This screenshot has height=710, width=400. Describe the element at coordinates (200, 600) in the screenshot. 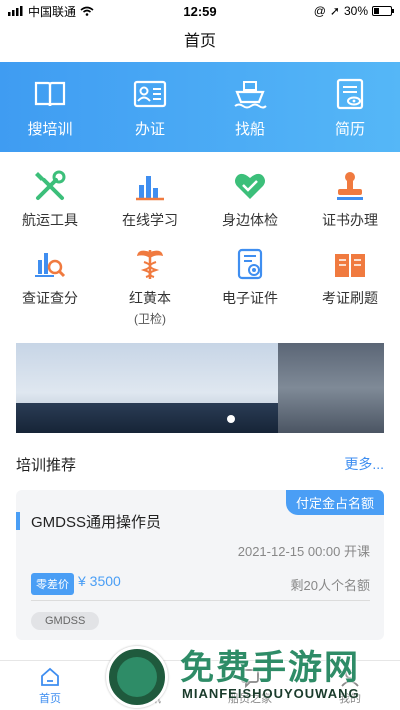

I see `divider` at that location.